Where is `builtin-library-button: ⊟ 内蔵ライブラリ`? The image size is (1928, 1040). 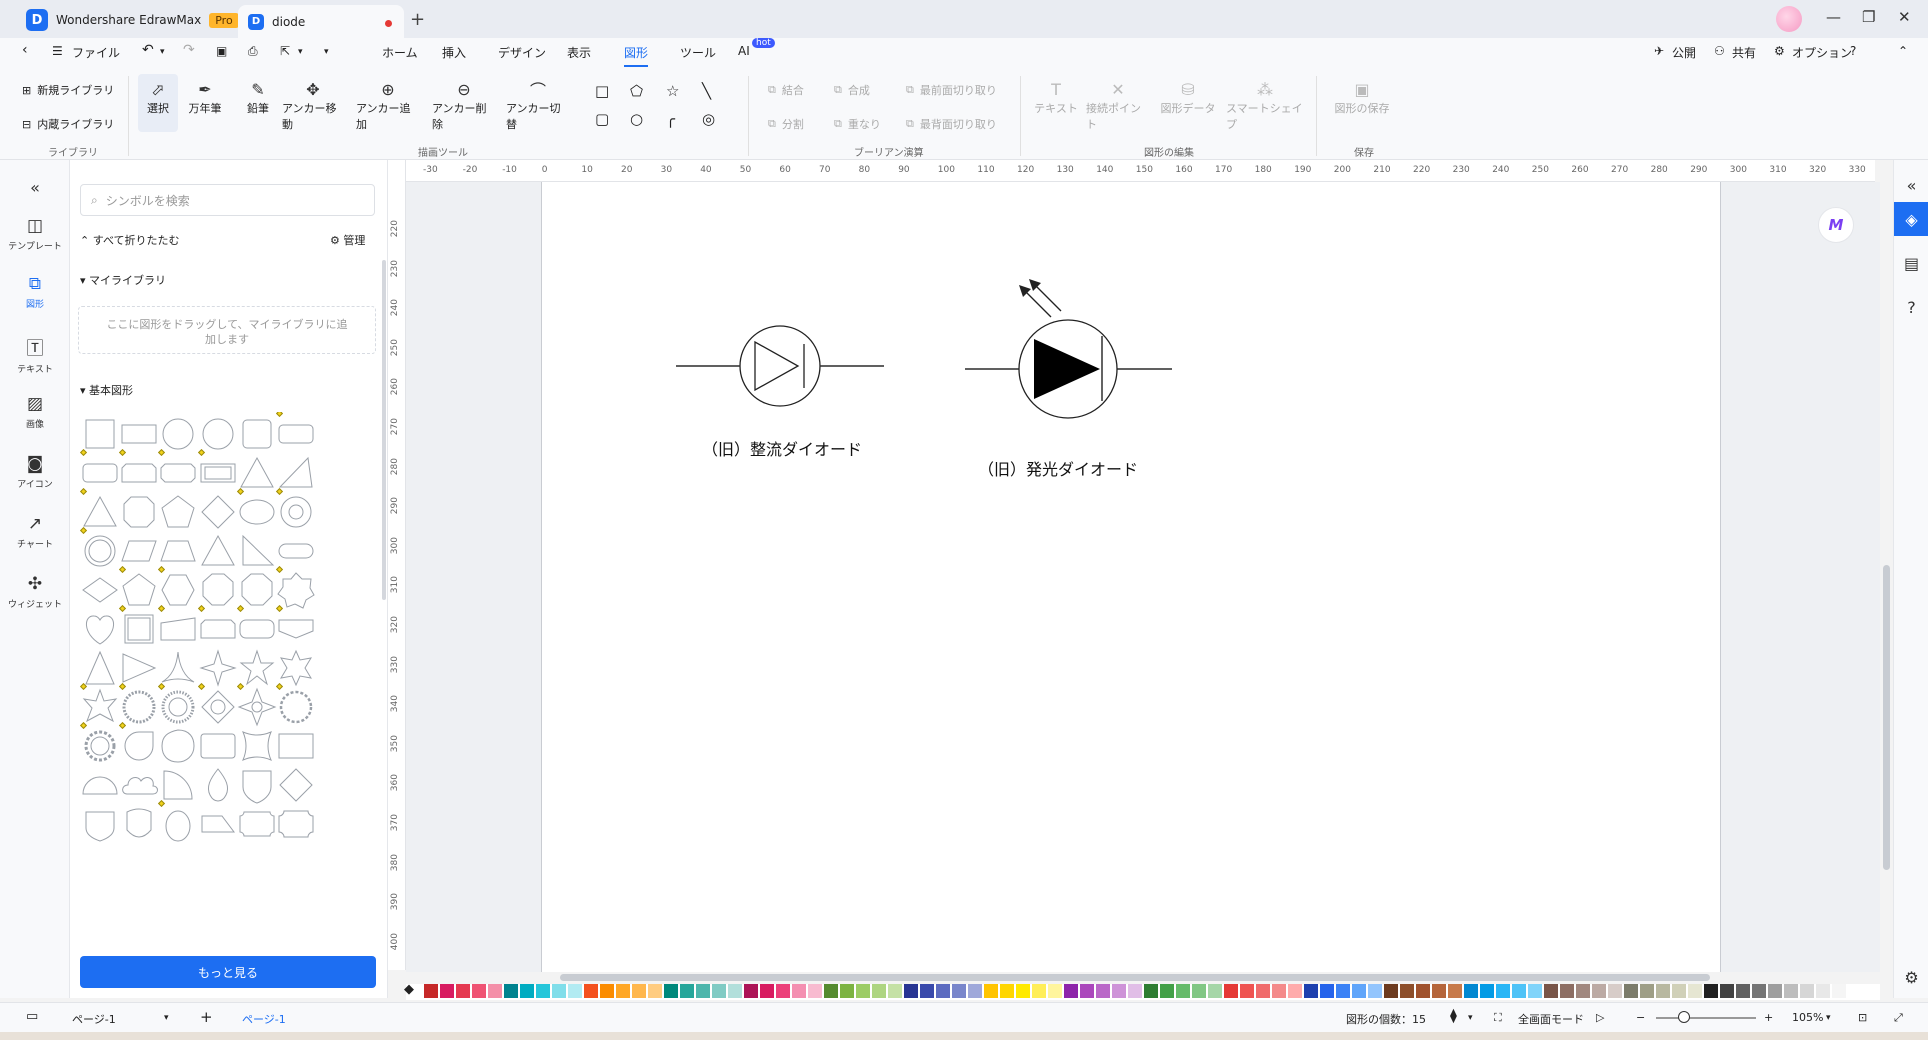 builtin-library-button: ⊟ 内蔵ライブラリ is located at coordinates (68, 124).